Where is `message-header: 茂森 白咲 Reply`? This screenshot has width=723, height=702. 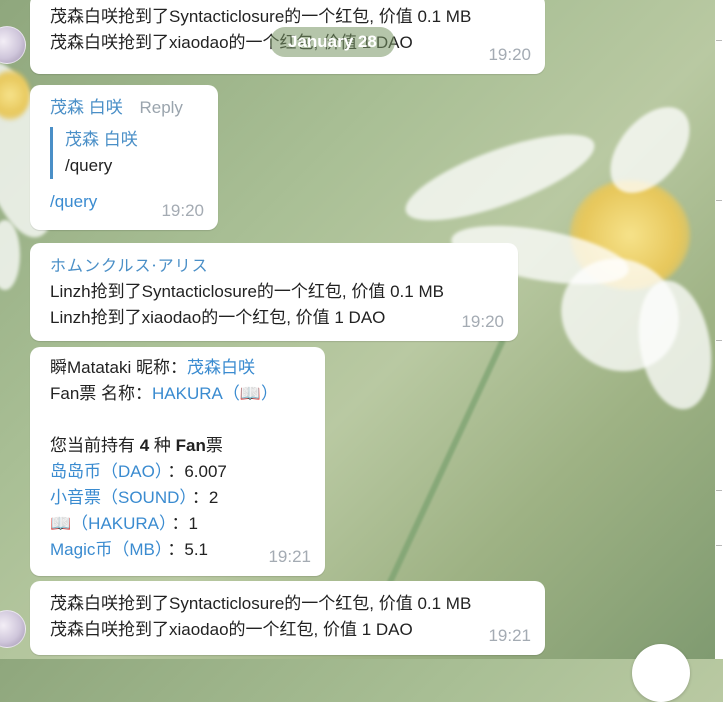 message-header: 茂森 白咲 Reply is located at coordinates (134, 108).